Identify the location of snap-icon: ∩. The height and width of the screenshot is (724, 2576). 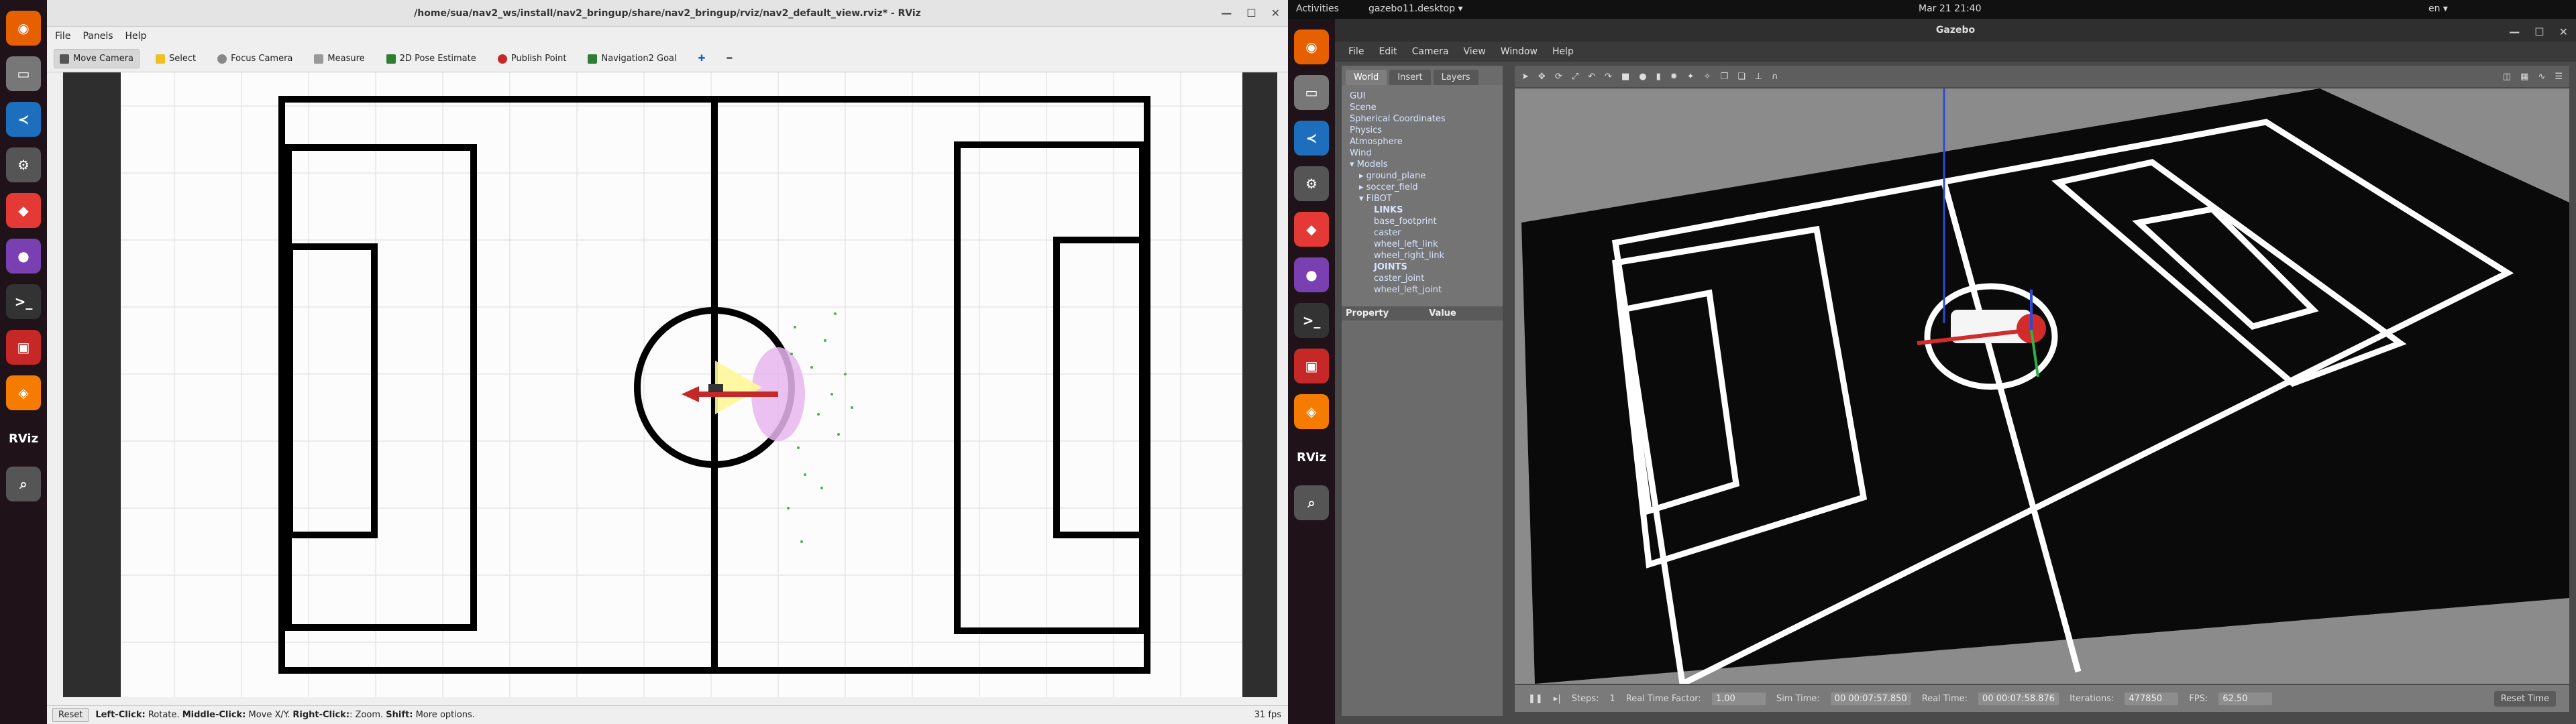
(1775, 77).